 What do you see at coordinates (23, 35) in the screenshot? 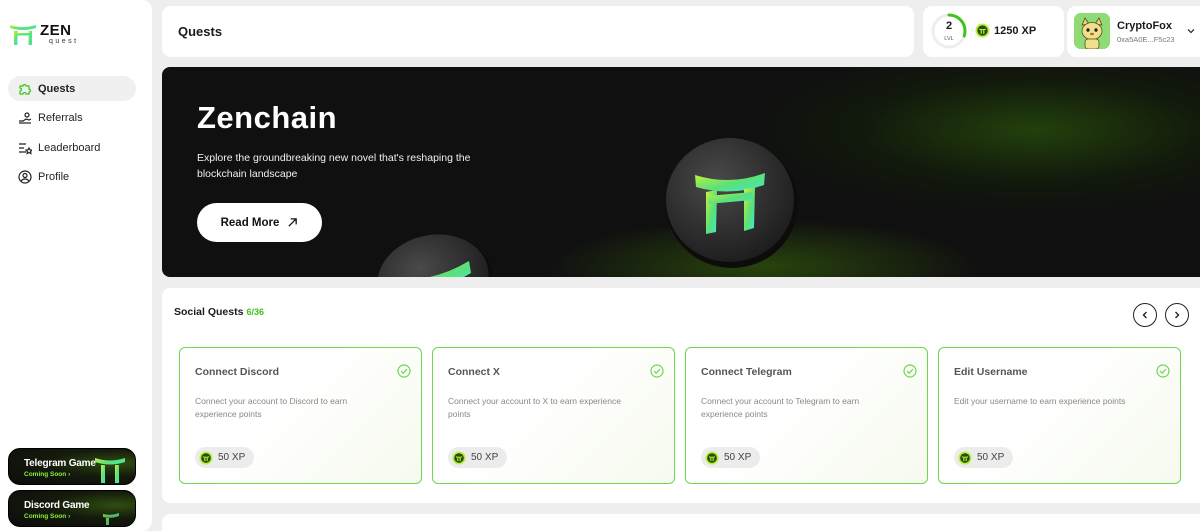
I see `zen-logo-icon` at bounding box center [23, 35].